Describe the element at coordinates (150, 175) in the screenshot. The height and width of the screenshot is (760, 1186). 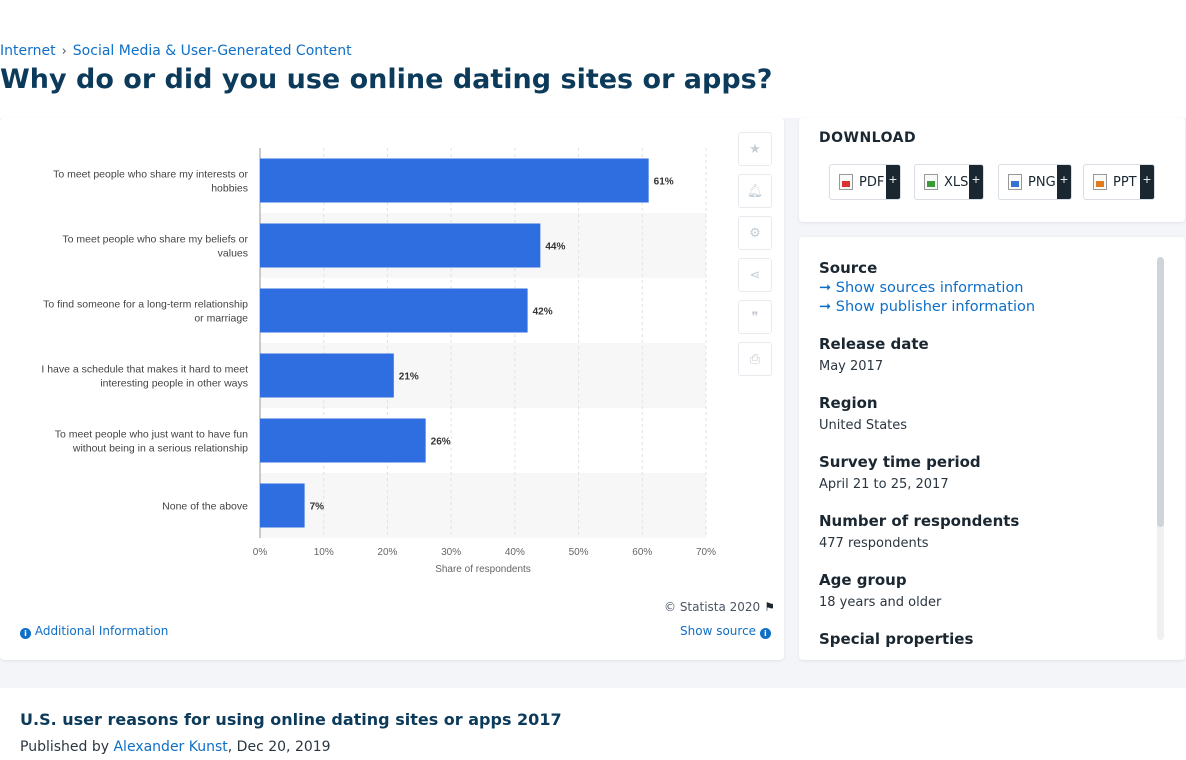
I see `category-label: To meet people who share my interests or` at that location.